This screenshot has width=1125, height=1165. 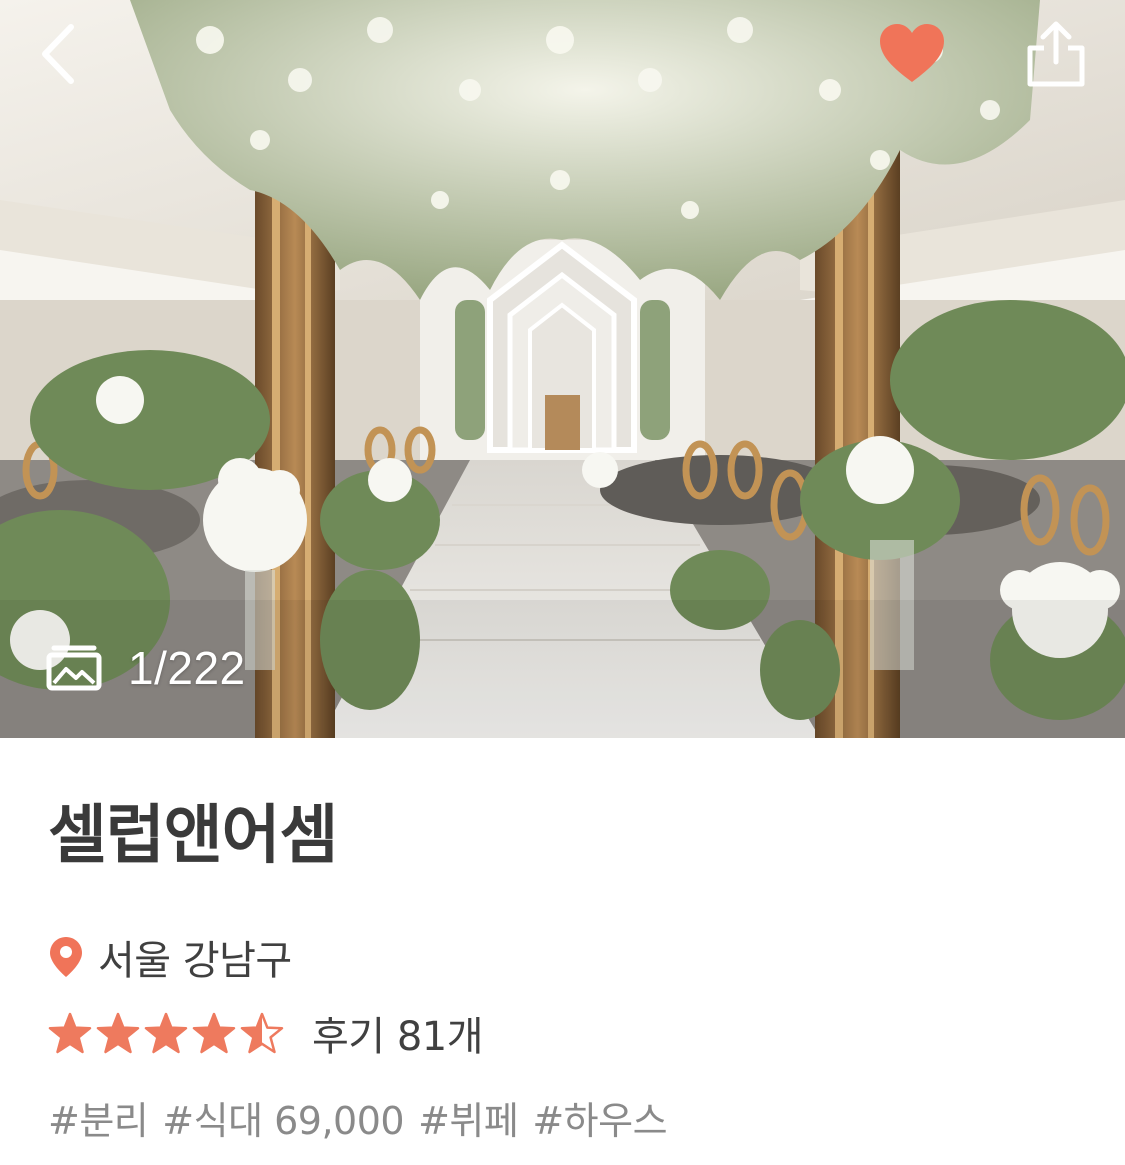 I want to click on review-count: 후기 81개, so click(x=398, y=1033).